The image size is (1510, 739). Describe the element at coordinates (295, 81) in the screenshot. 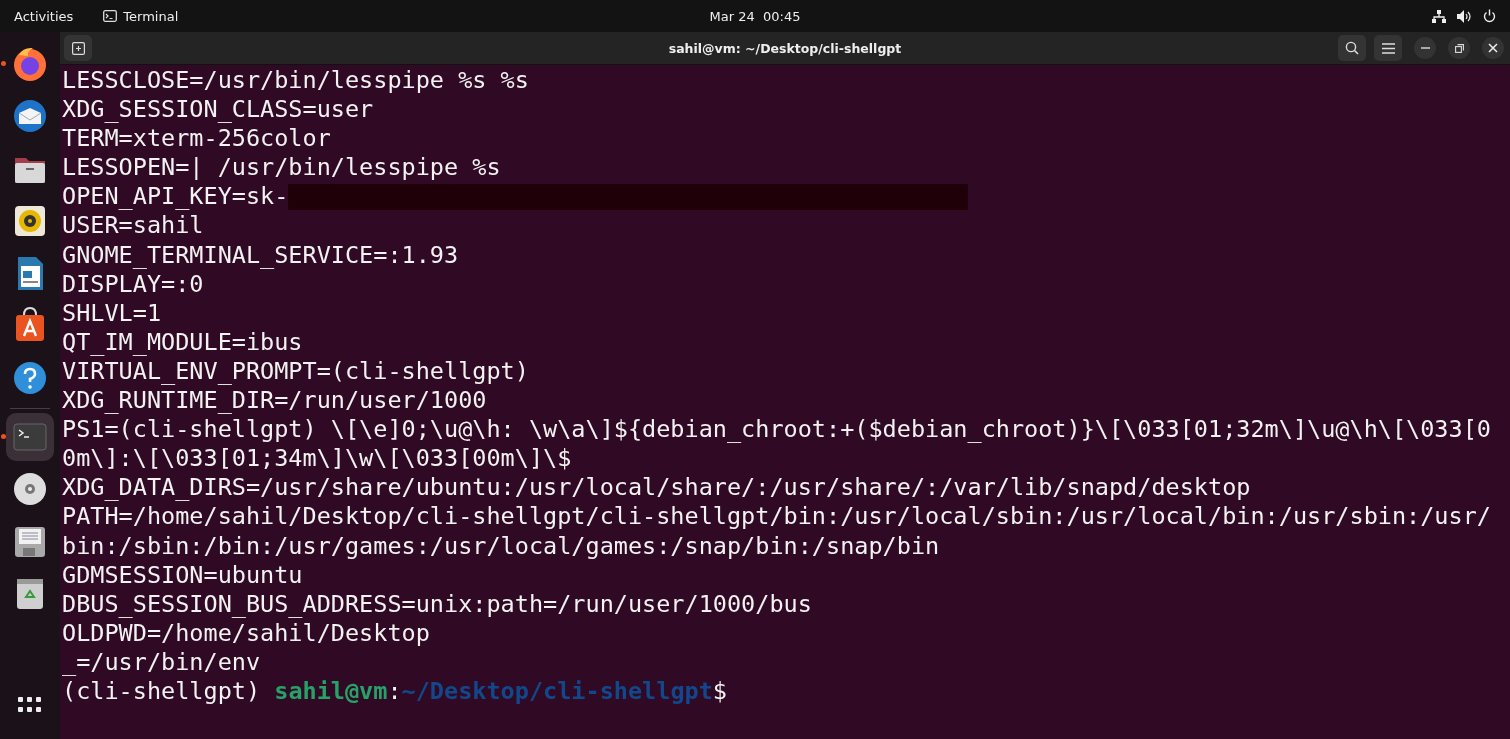

I see `terminal-line: LESSCLOSE=/usr/bin/lesspipe %s %s` at that location.